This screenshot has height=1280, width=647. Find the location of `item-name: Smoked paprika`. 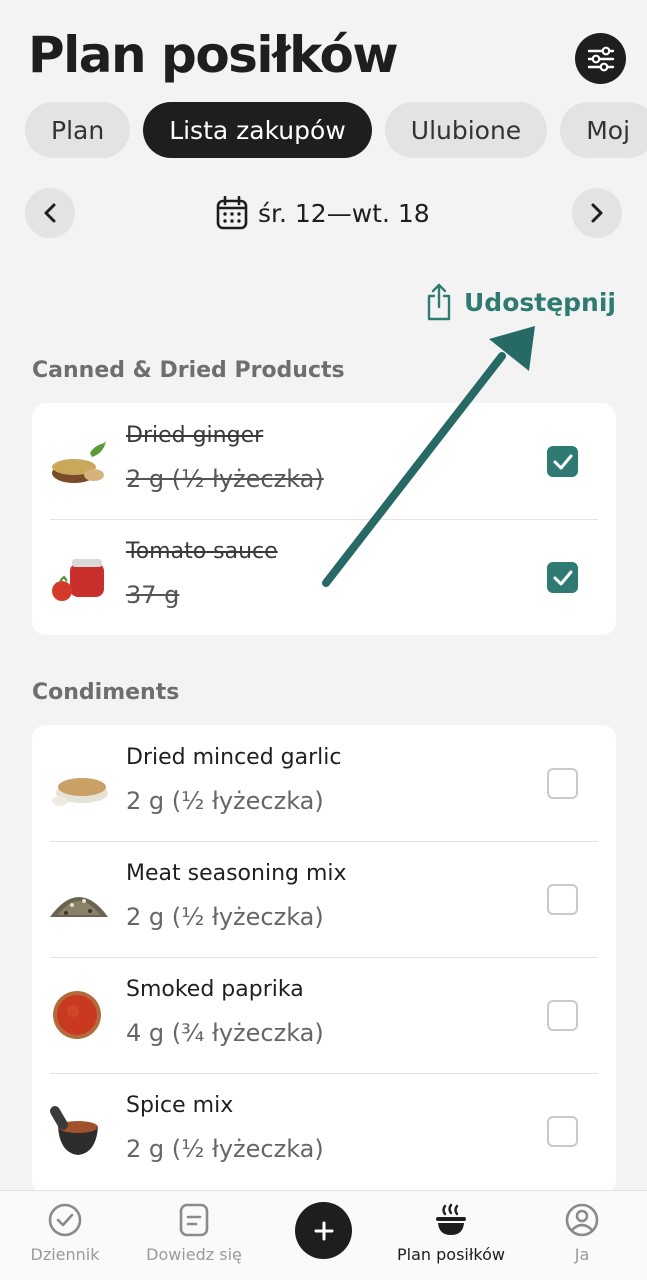

item-name: Smoked paprika is located at coordinates (215, 989).